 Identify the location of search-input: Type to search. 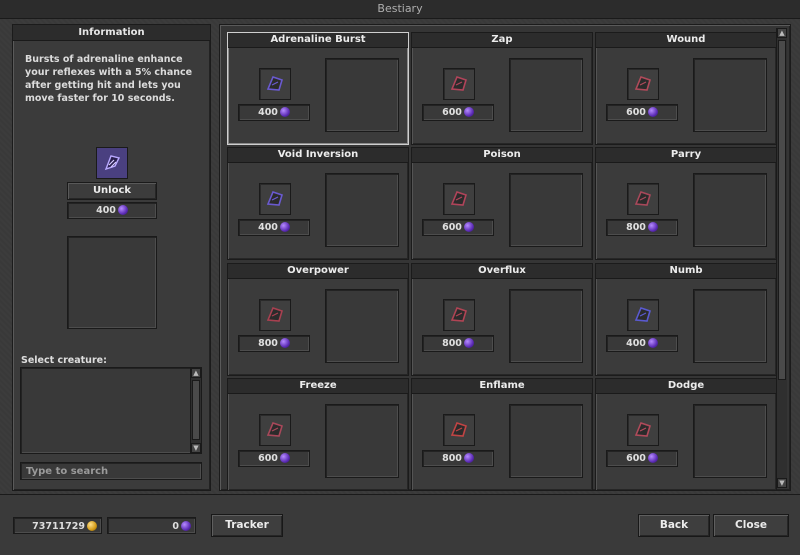
(111, 471).